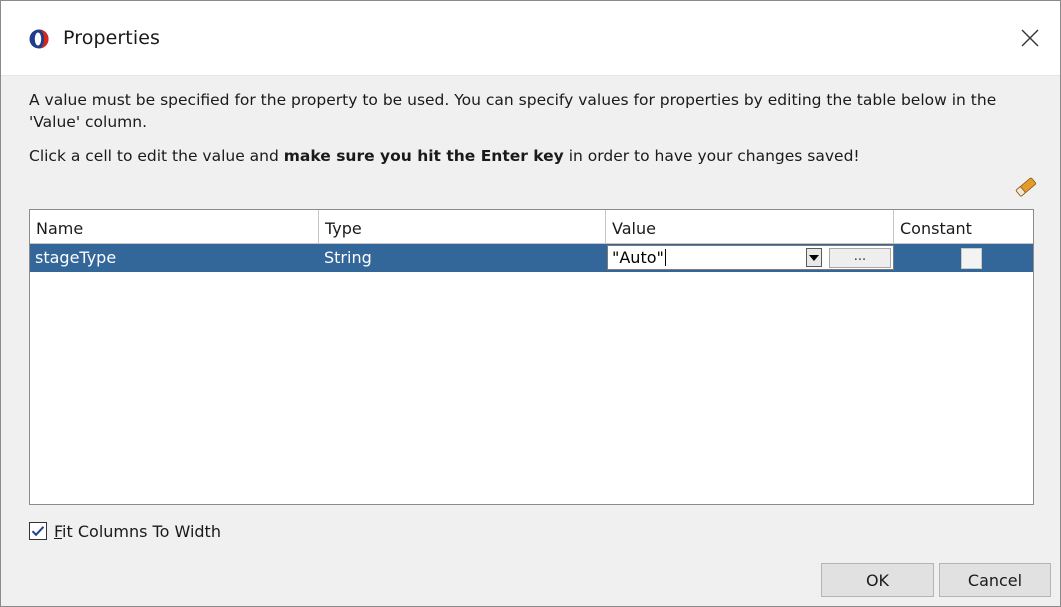 The width and height of the screenshot is (1061, 607). I want to click on fit-columns-option: Fit Columns To Width, so click(125, 531).